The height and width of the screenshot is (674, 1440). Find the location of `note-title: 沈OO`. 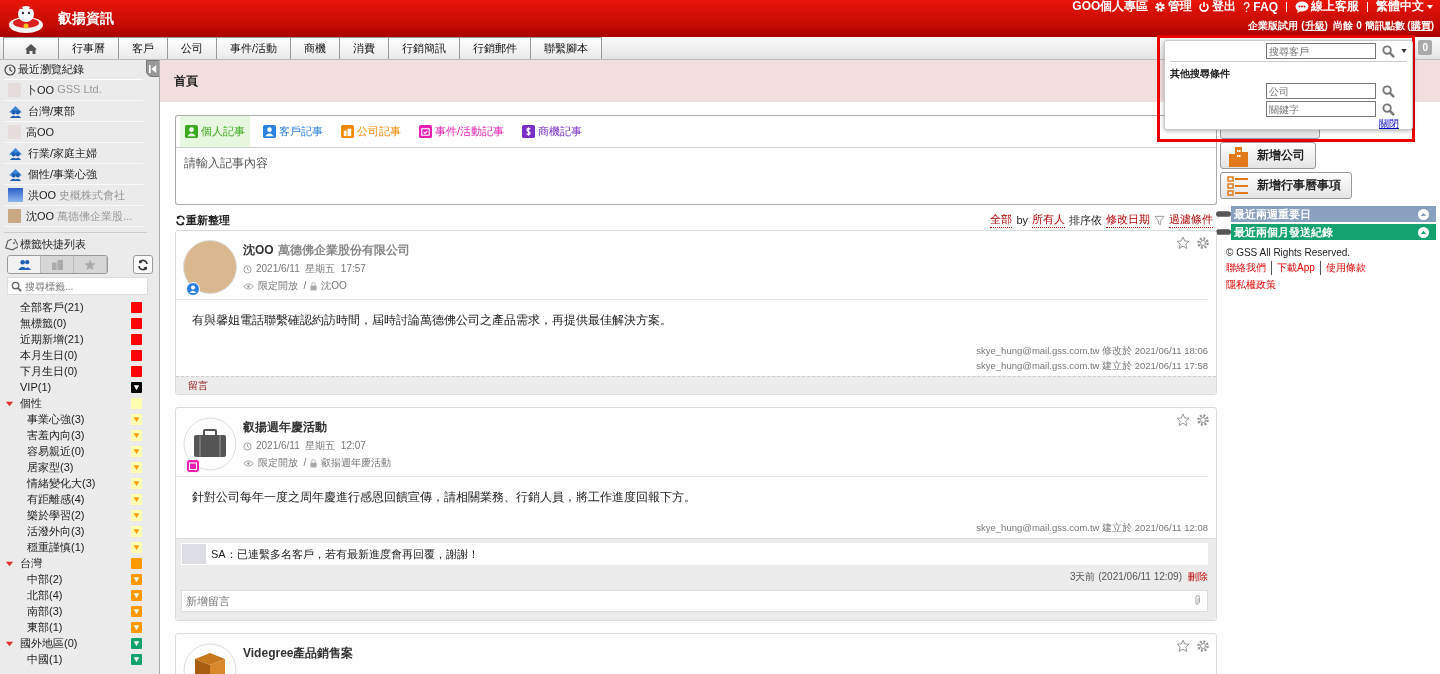

note-title: 沈OO is located at coordinates (258, 250).